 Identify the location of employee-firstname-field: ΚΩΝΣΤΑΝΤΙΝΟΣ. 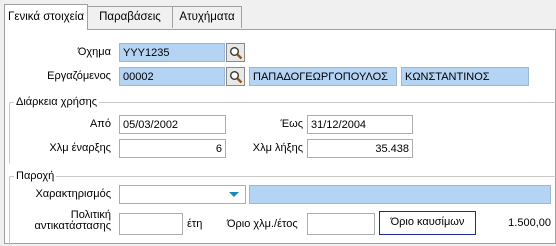
(465, 76).